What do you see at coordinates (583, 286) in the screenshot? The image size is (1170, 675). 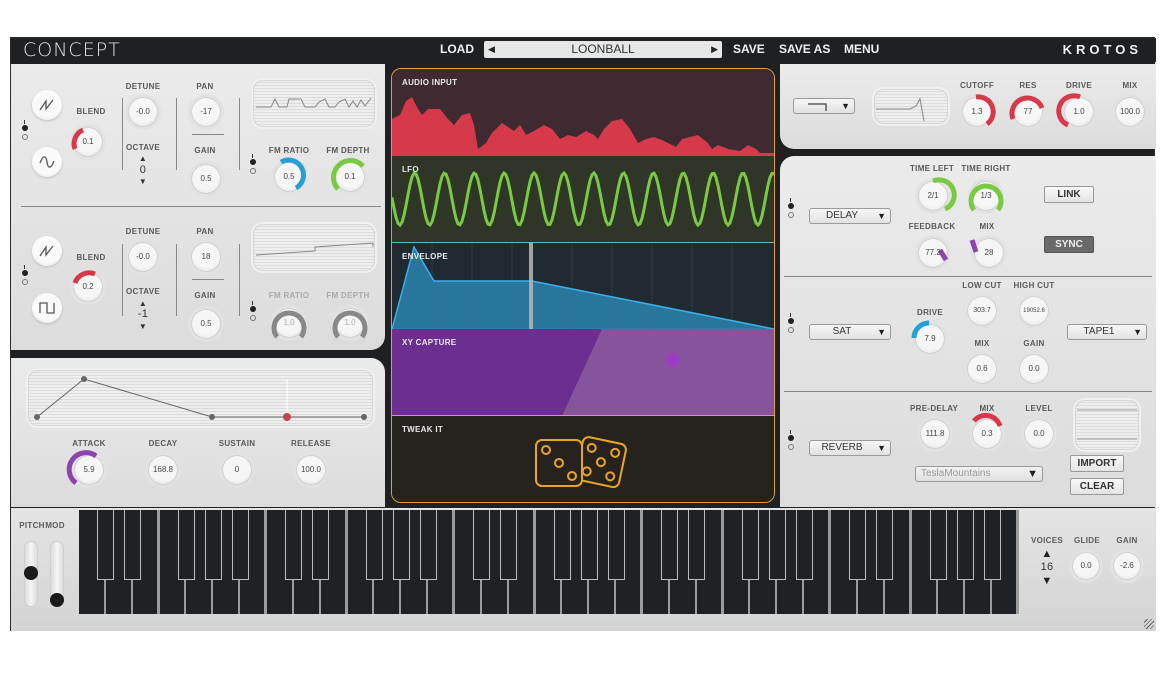 I see `envelope-module: ENVELOPE` at bounding box center [583, 286].